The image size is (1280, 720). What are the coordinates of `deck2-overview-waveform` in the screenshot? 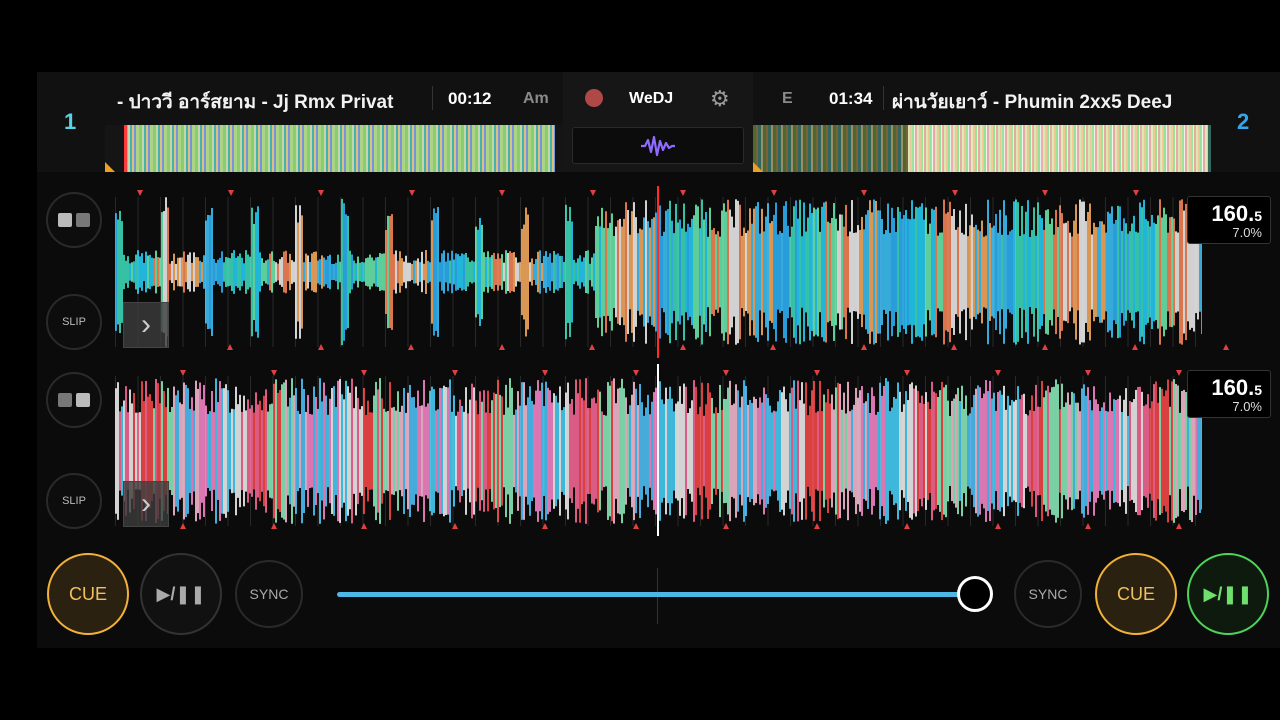 It's located at (982, 148).